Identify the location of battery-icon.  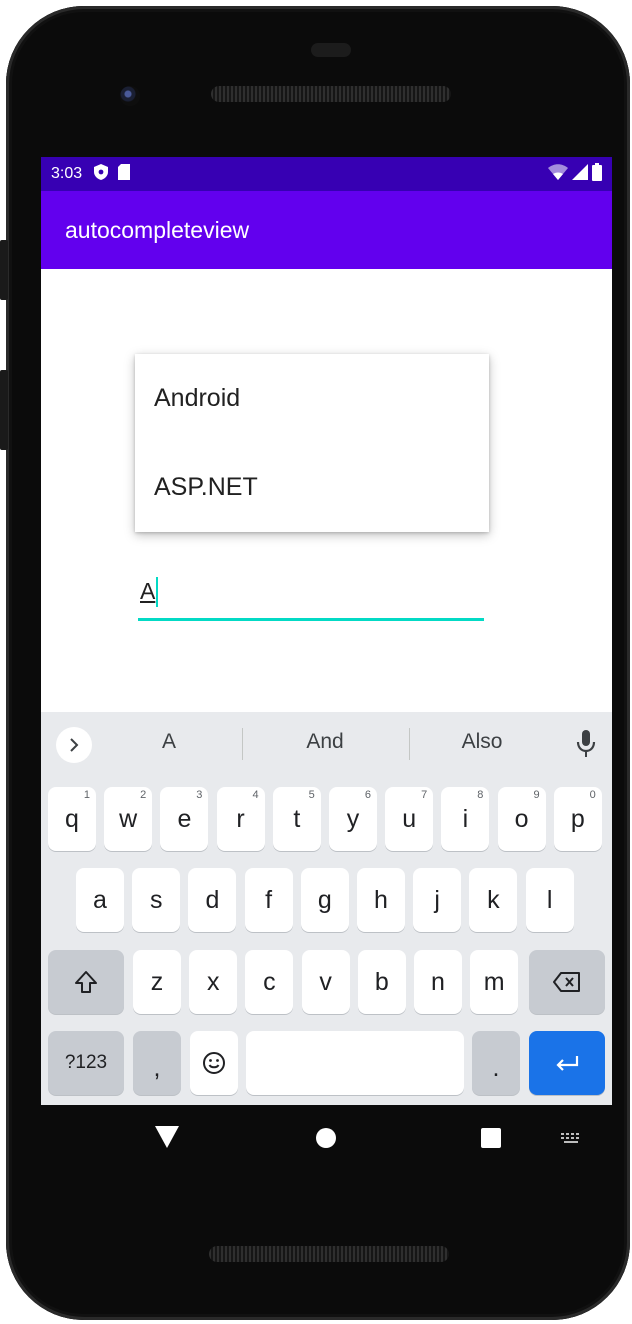
(597, 174).